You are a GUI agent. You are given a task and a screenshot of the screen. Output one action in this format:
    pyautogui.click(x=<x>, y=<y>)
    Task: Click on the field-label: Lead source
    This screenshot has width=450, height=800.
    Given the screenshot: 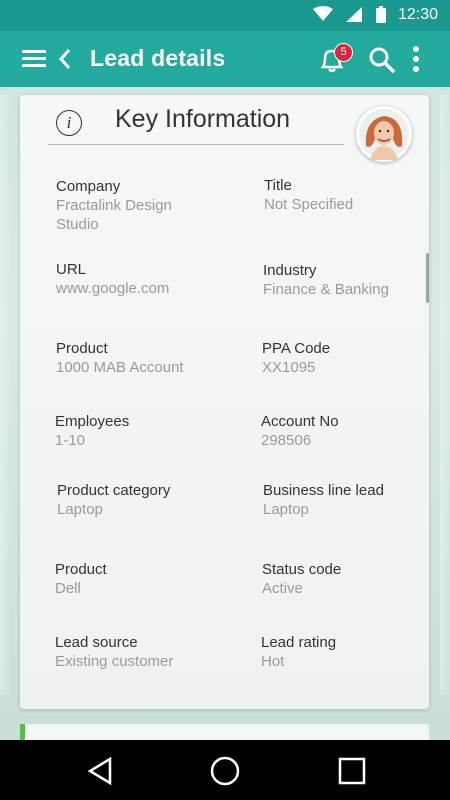 What is the action you would take?
    pyautogui.click(x=96, y=642)
    